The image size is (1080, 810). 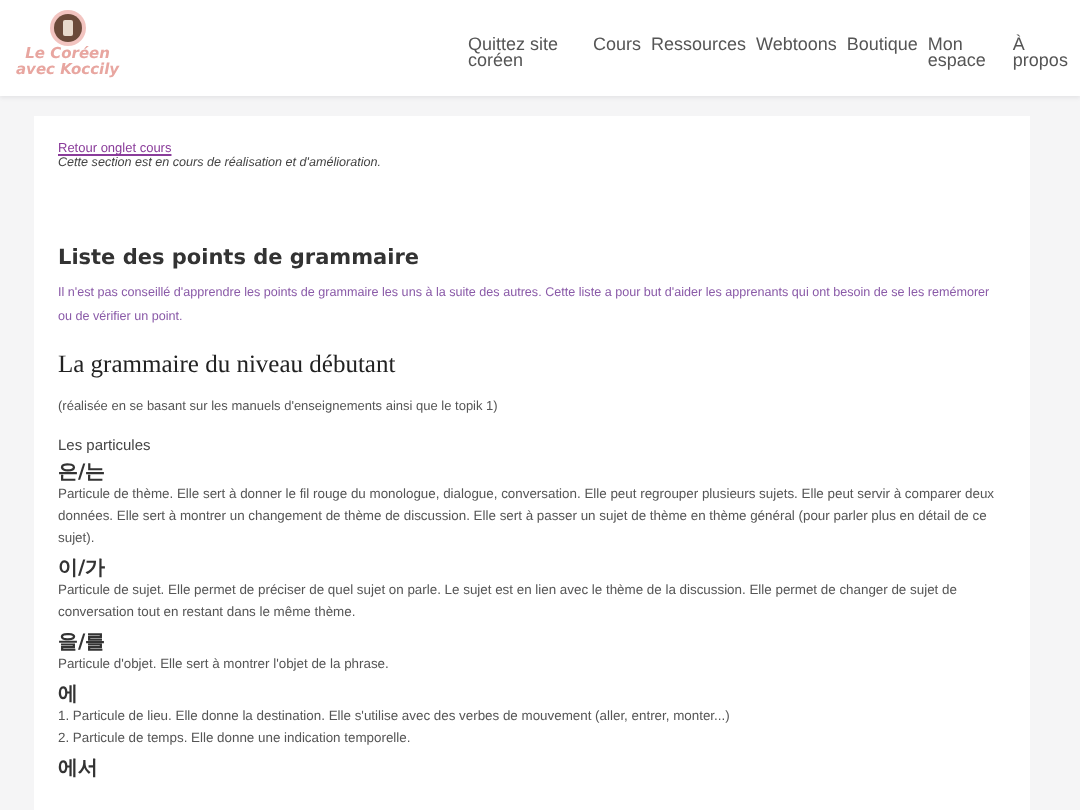 What do you see at coordinates (616, 43) in the screenshot?
I see `nav-link: Cours` at bounding box center [616, 43].